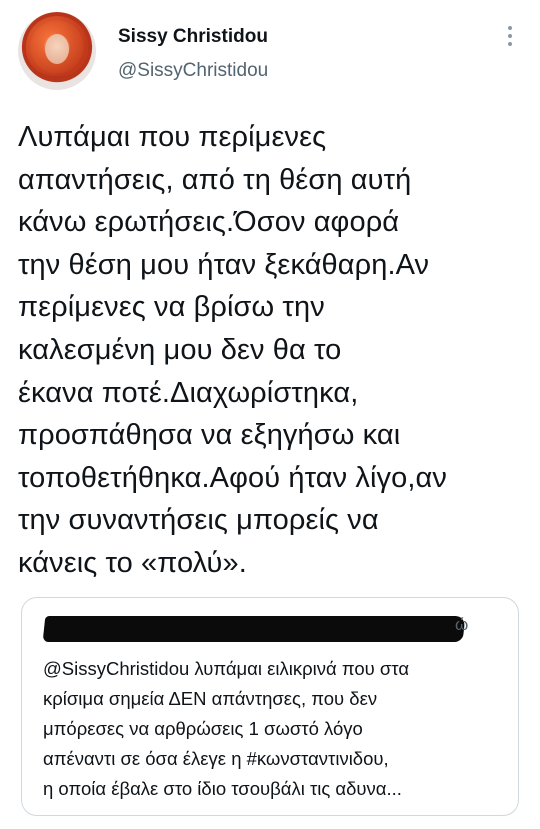 The image size is (540, 829). What do you see at coordinates (210, 698) in the screenshot?
I see `quoted-line: κρίσιμα σημεία ΔΕΝ απάντησες, που δεν` at bounding box center [210, 698].